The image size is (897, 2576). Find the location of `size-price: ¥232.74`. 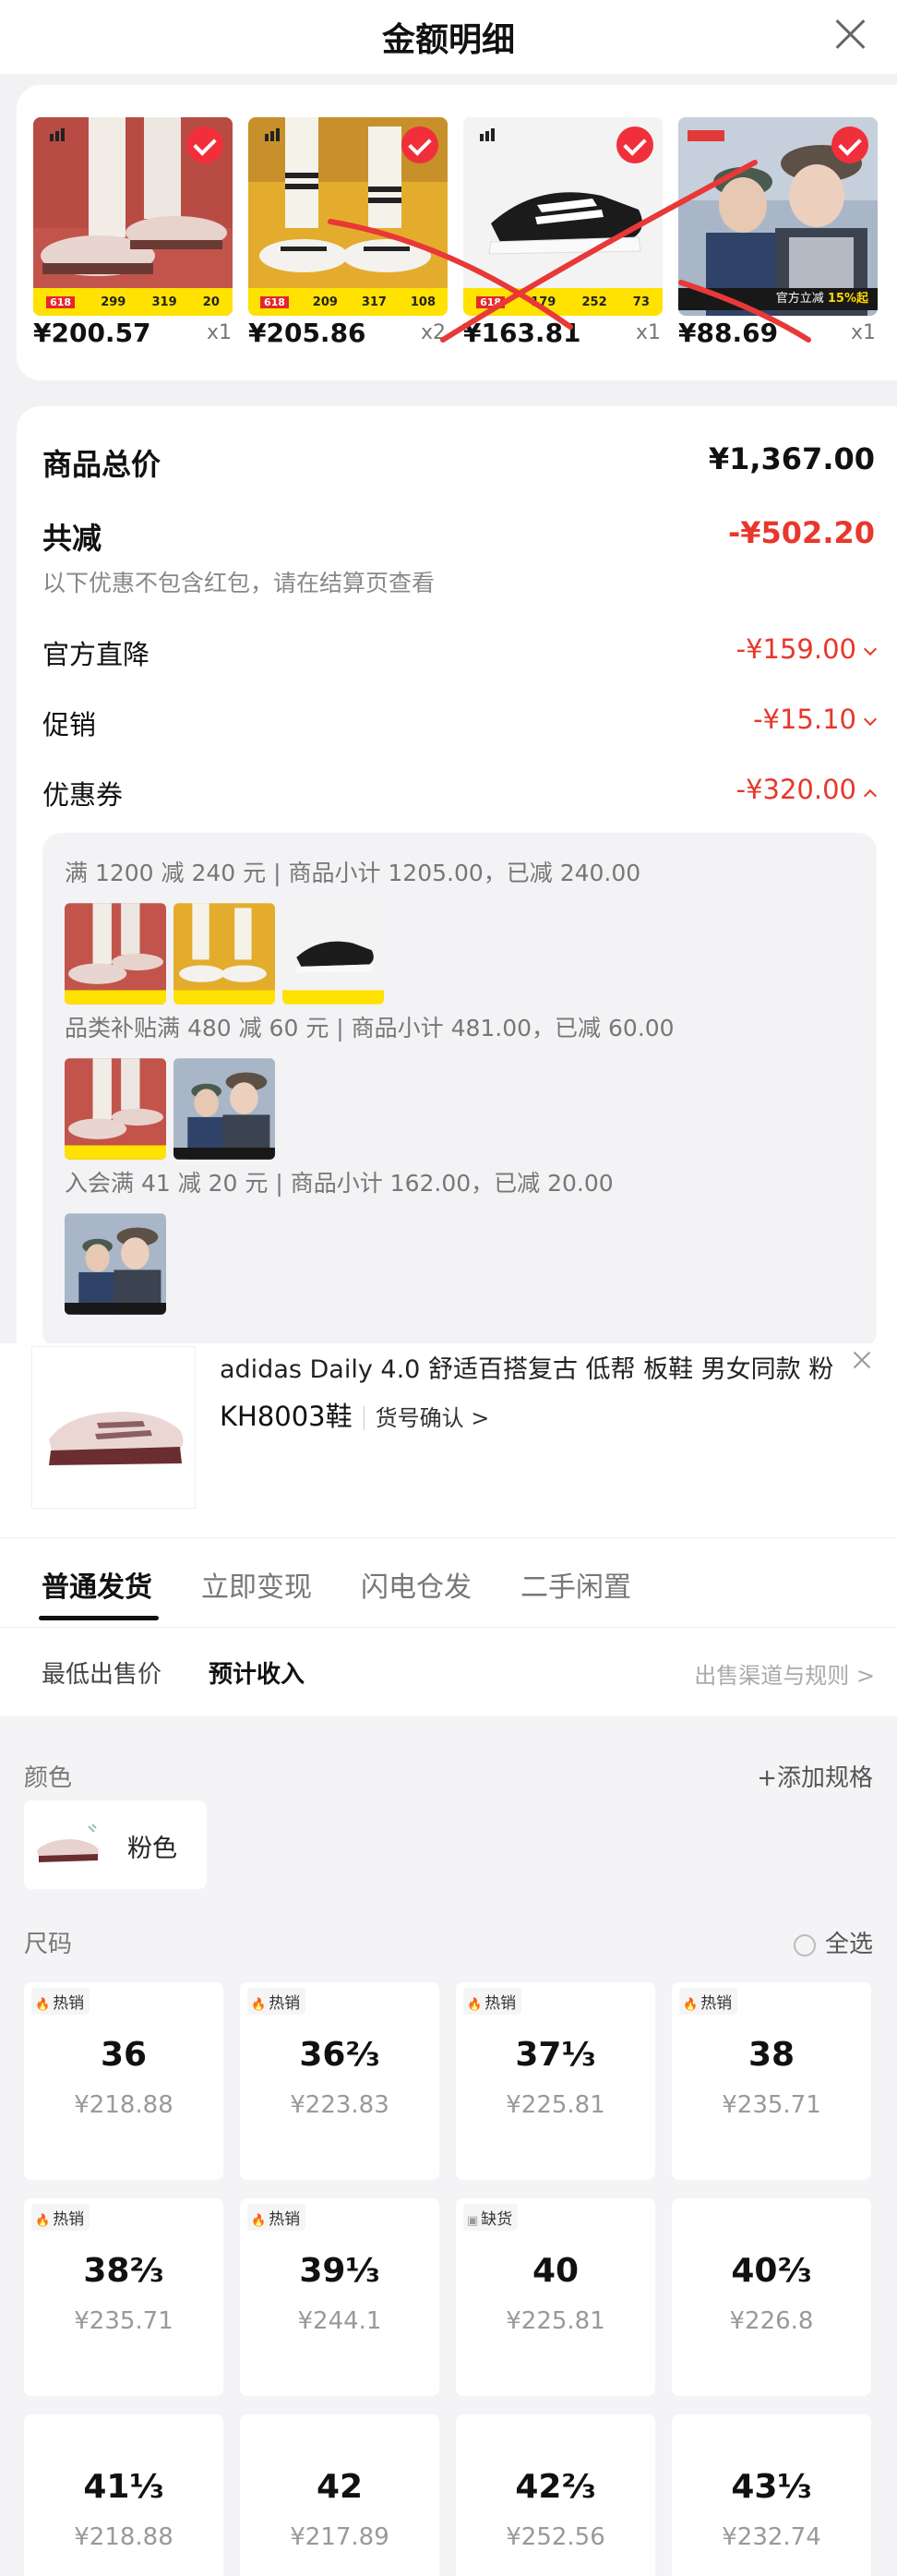

size-price: ¥232.74 is located at coordinates (771, 2537).